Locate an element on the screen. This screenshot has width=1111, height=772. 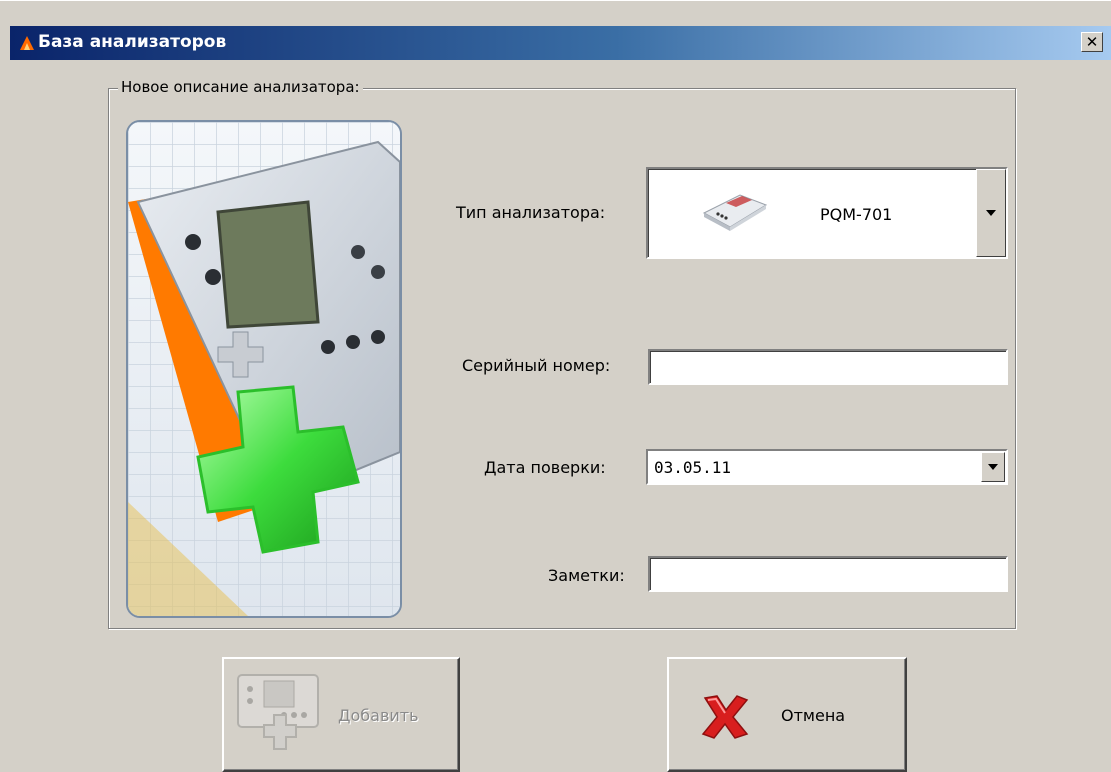
add-button: Добавить is located at coordinates (341, 714).